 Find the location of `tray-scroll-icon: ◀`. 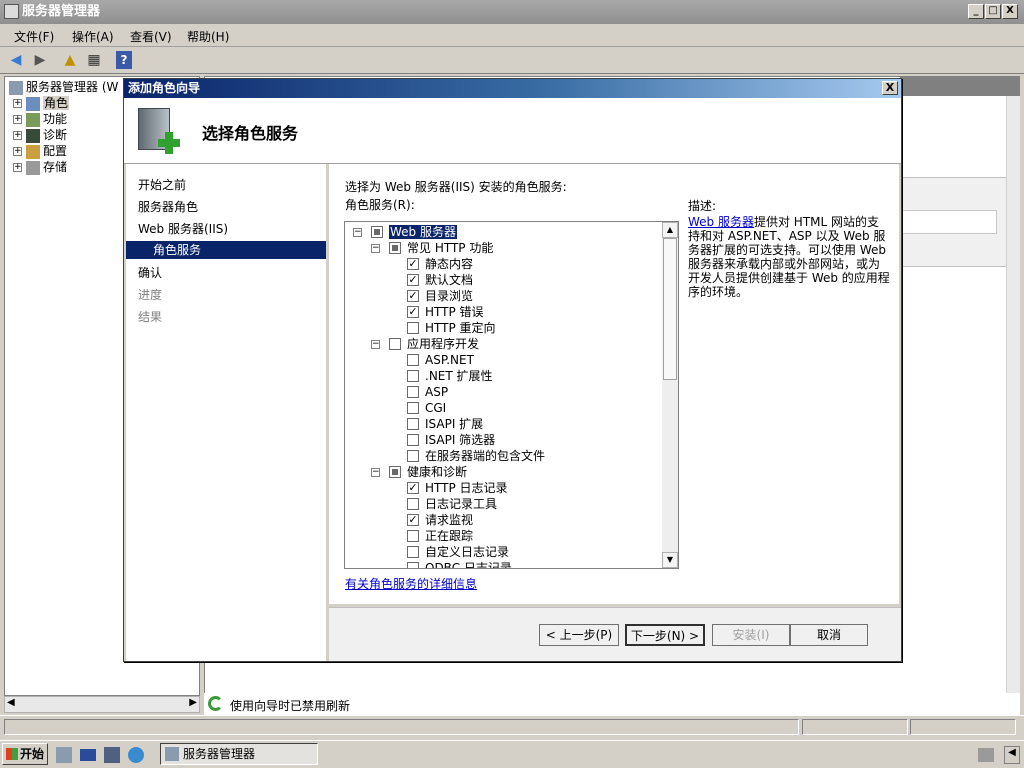

tray-scroll-icon: ◀ is located at coordinates (1012, 755).